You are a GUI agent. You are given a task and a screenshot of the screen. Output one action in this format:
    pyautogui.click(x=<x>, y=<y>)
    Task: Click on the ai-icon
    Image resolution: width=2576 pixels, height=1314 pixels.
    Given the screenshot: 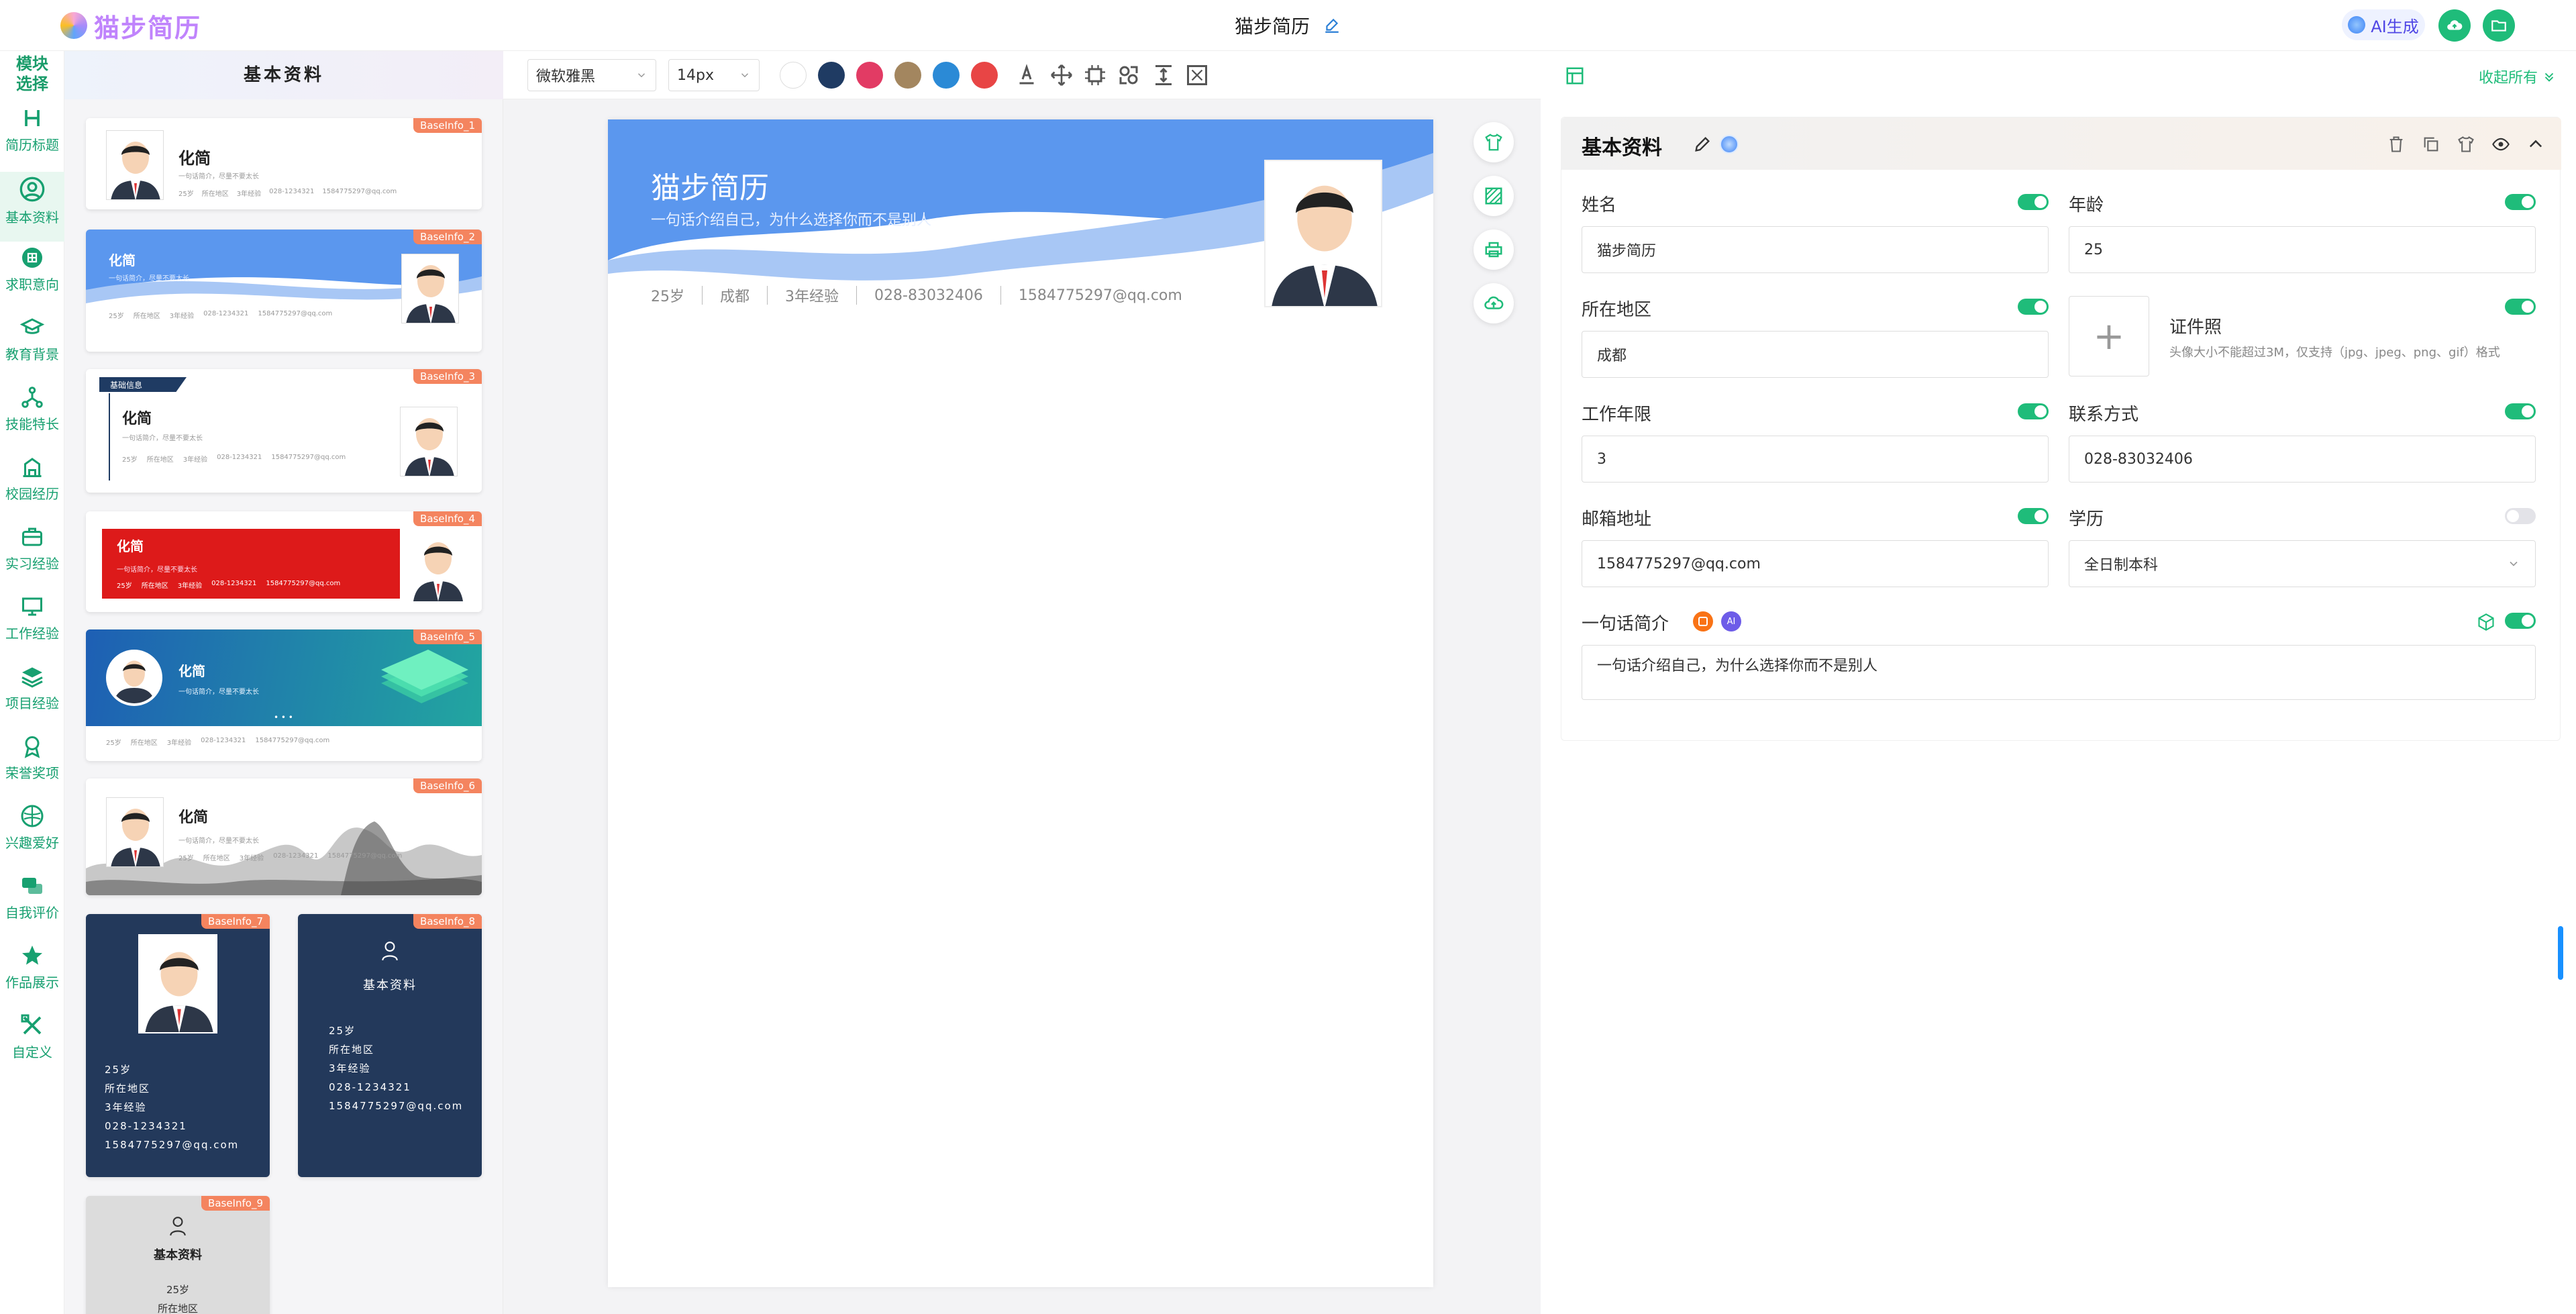 What is the action you would take?
    pyautogui.click(x=2357, y=25)
    